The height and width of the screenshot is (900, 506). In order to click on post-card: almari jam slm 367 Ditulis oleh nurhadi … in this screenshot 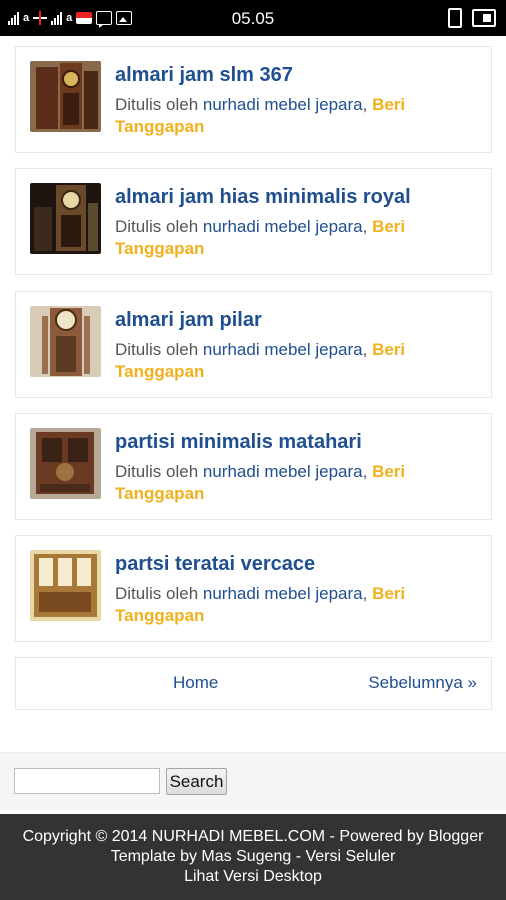, I will do `click(253, 99)`.